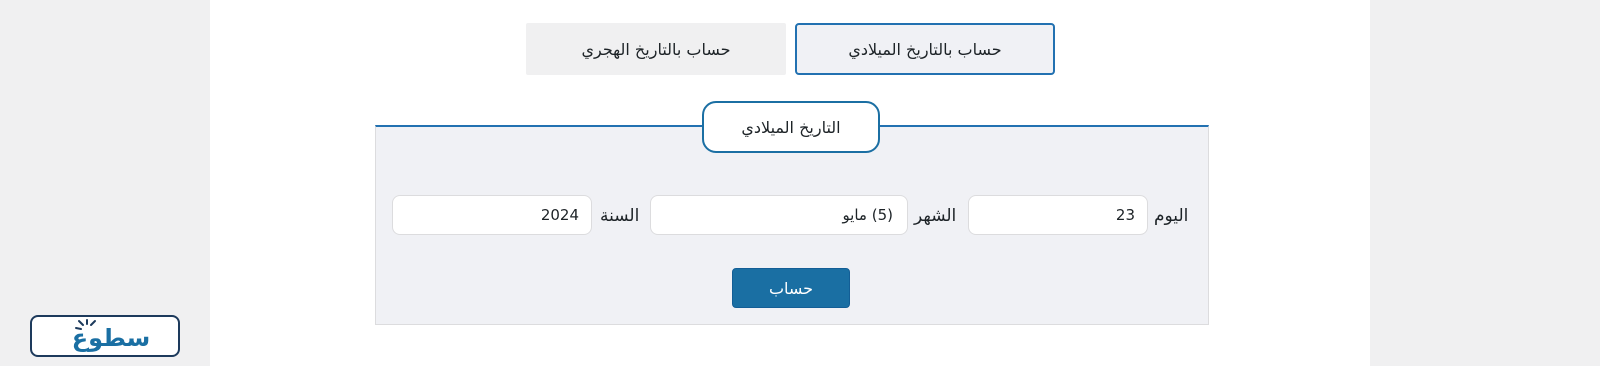  I want to click on year-input, so click(492, 215).